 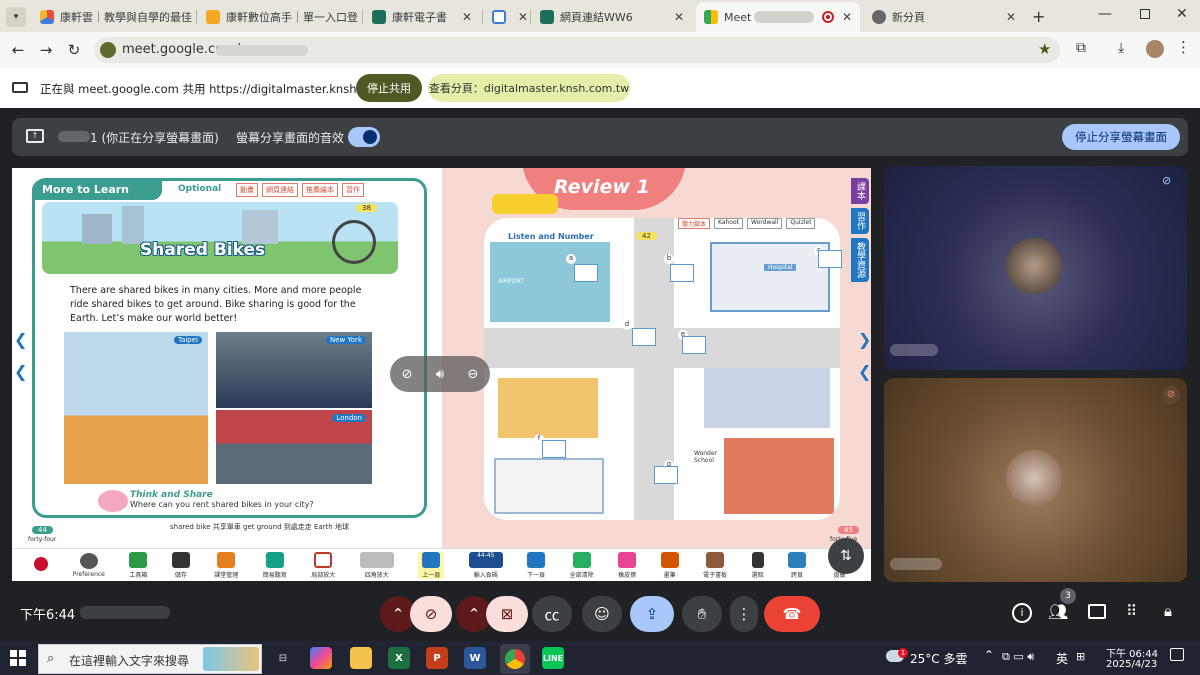 I want to click on answer-box-a, so click(x=586, y=273).